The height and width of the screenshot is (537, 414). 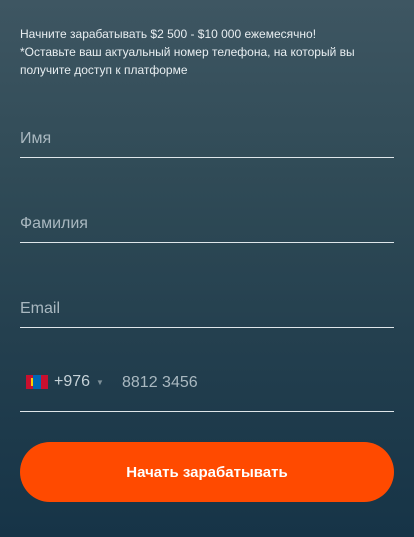 I want to click on email-field-wrap, so click(x=207, y=309).